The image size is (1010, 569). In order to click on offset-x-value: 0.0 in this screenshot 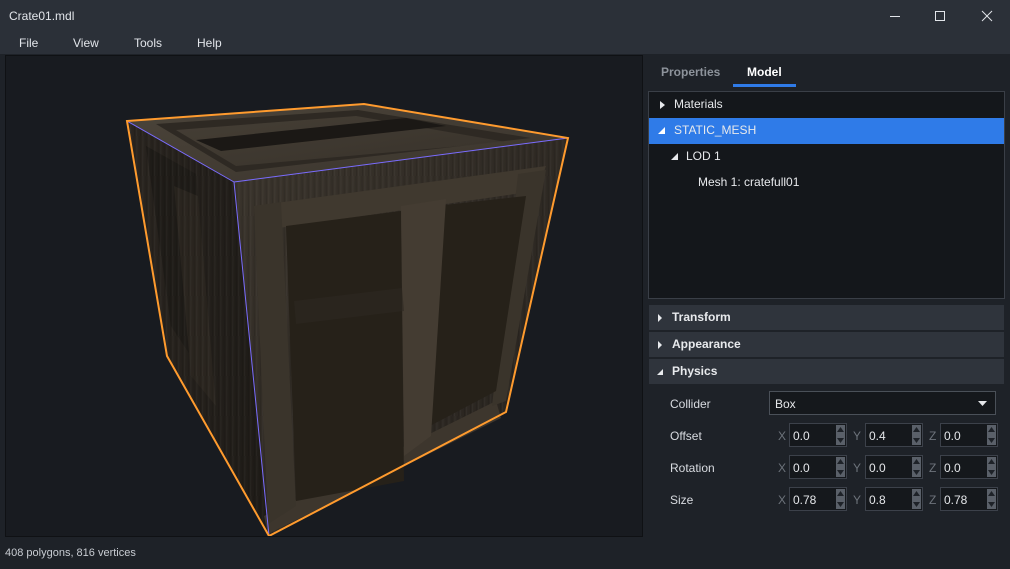, I will do `click(801, 436)`.